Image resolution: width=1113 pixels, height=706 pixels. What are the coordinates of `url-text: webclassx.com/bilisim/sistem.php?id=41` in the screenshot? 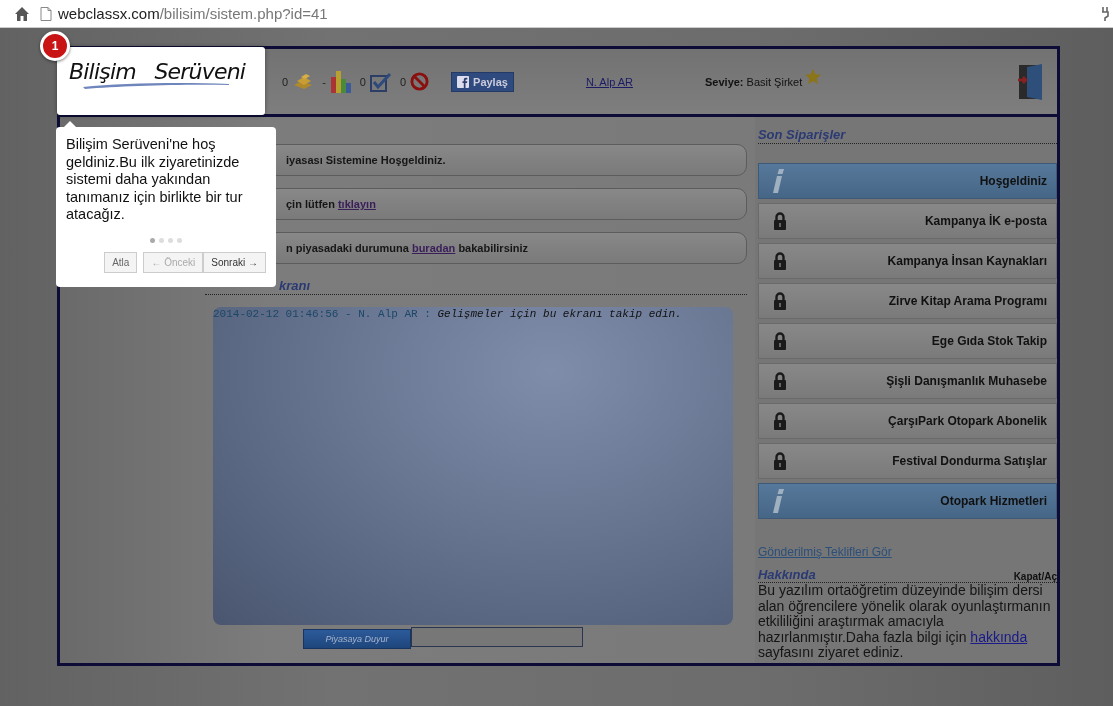 It's located at (193, 13).